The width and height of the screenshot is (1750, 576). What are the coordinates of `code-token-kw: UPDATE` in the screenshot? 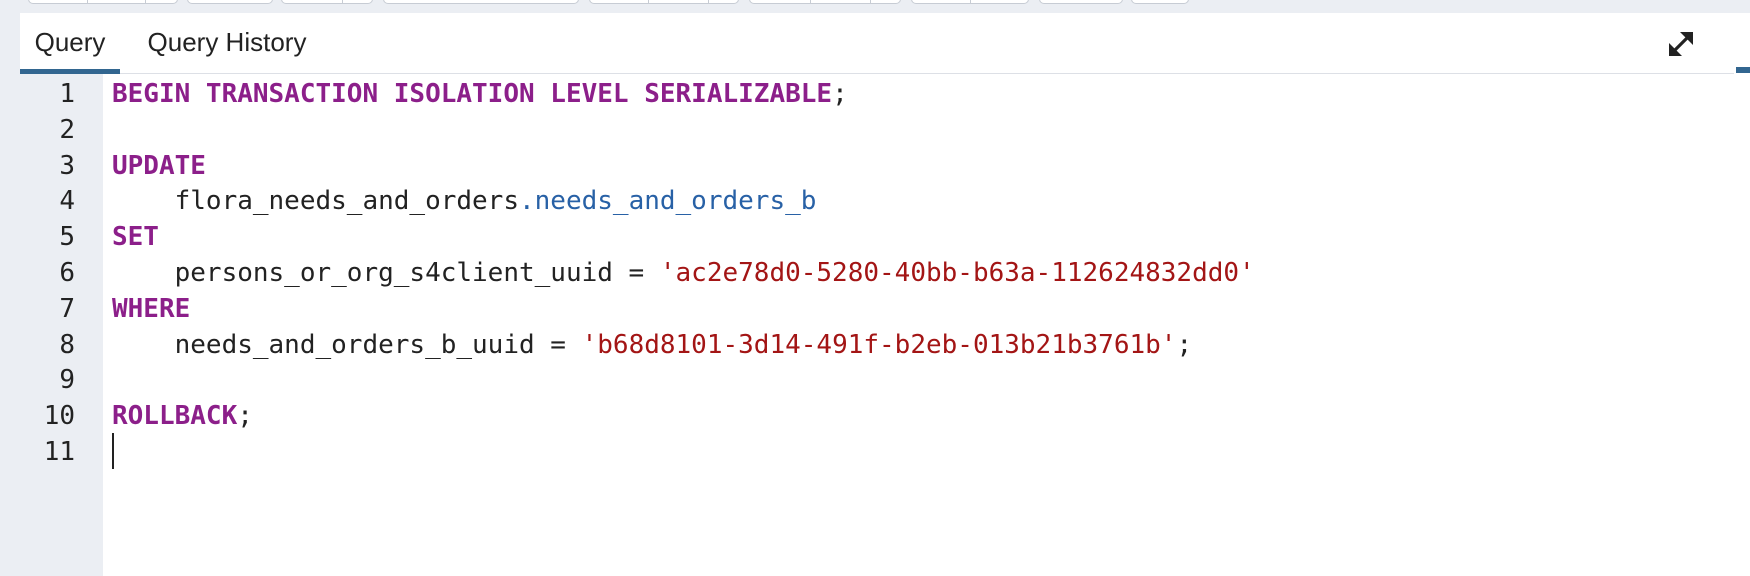 It's located at (159, 165).